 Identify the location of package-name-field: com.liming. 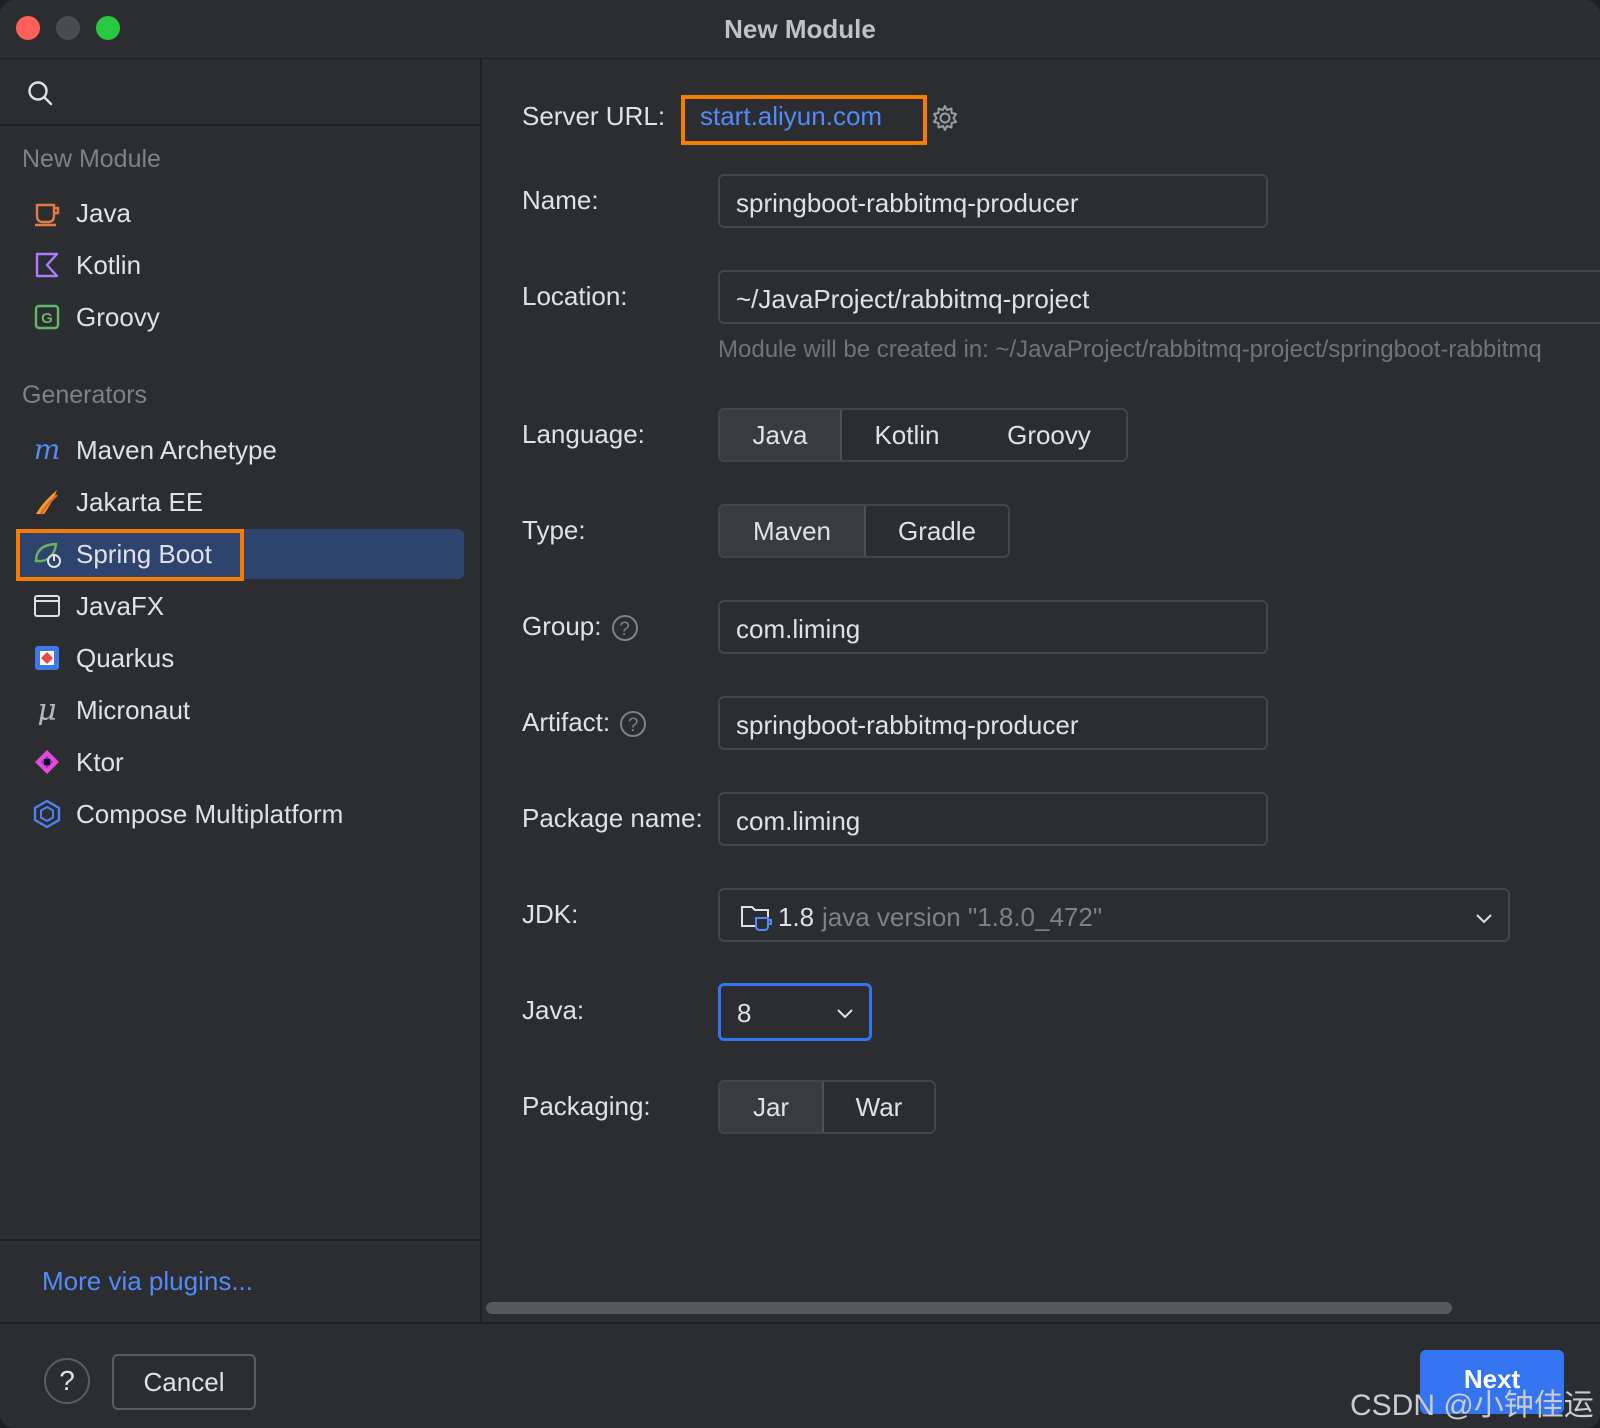
(993, 819).